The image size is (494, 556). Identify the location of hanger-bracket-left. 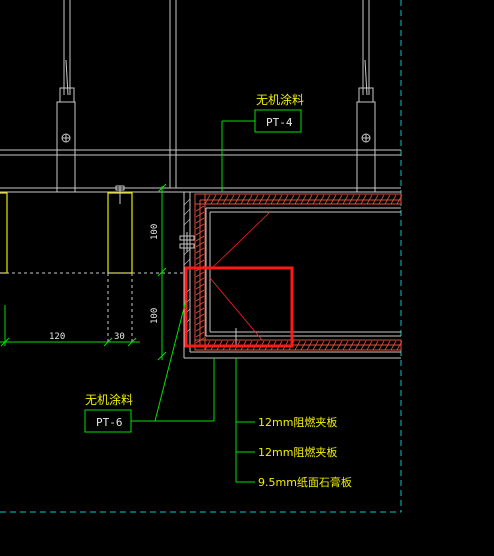
(66, 140).